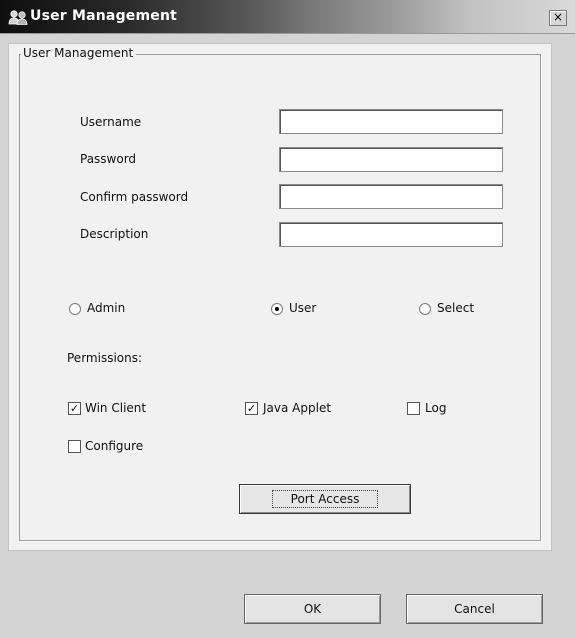  What do you see at coordinates (115, 408) in the screenshot?
I see `checkbox-label: Win Client` at bounding box center [115, 408].